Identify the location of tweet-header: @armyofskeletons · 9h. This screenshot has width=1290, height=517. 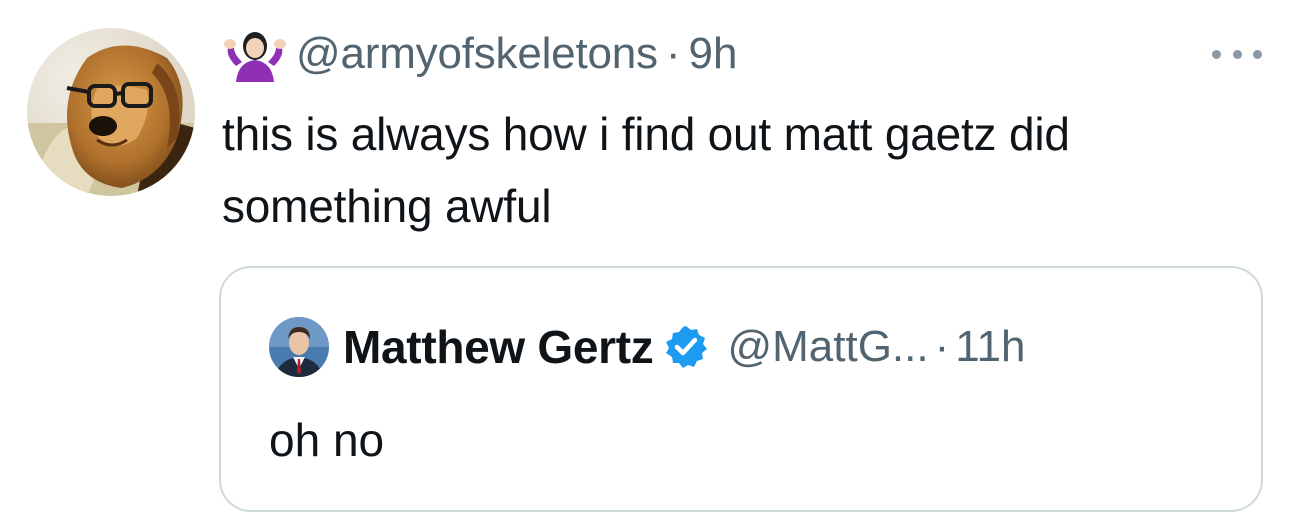
(479, 54).